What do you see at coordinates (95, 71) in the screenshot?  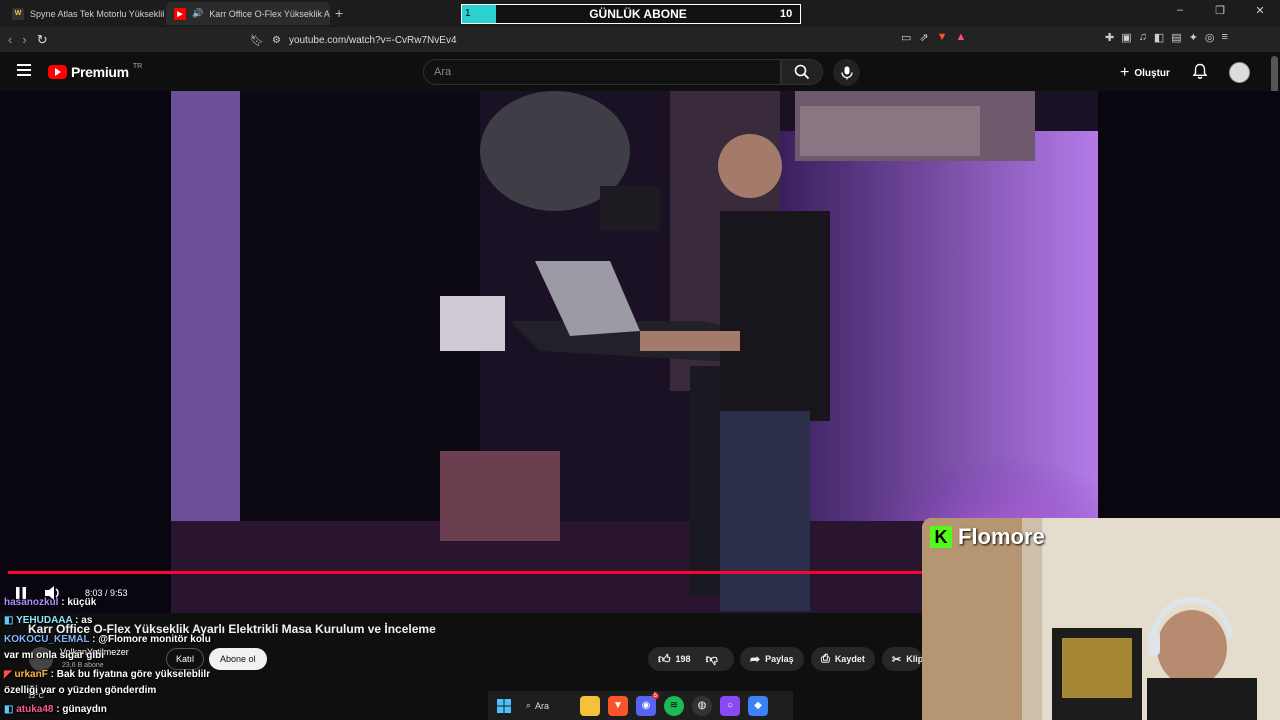 I see `youtube-premium-logo: Premium TR` at bounding box center [95, 71].